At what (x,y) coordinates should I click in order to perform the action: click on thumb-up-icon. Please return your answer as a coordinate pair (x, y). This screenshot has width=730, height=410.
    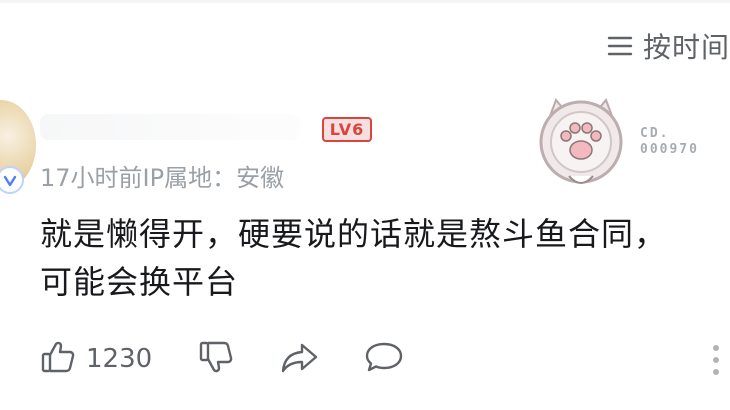
    Looking at the image, I should click on (58, 359).